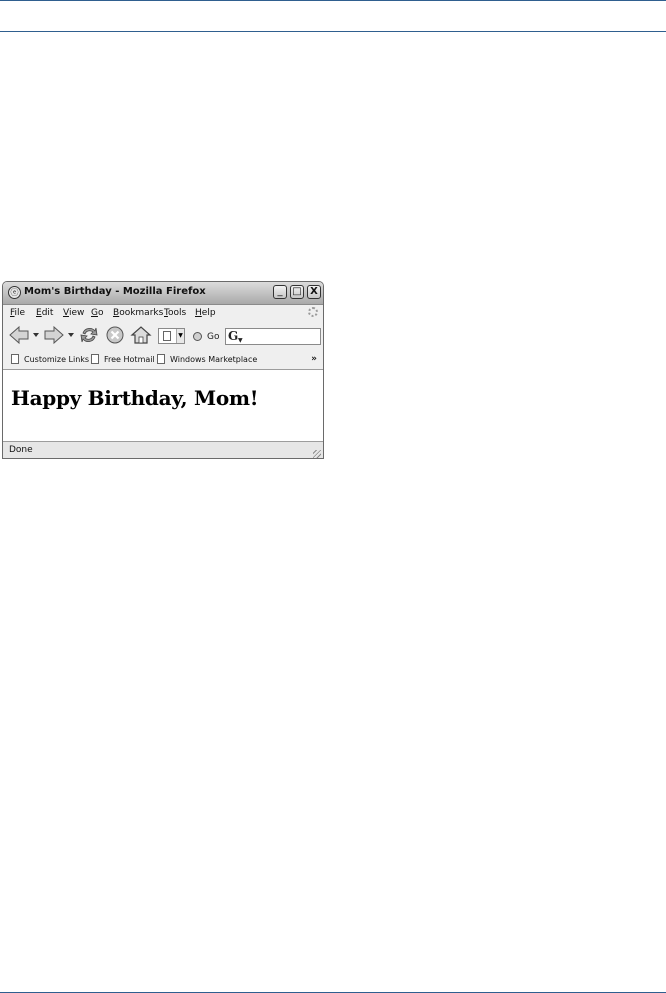  I want to click on menu-bookmarks: Bookmarks, so click(138, 313).